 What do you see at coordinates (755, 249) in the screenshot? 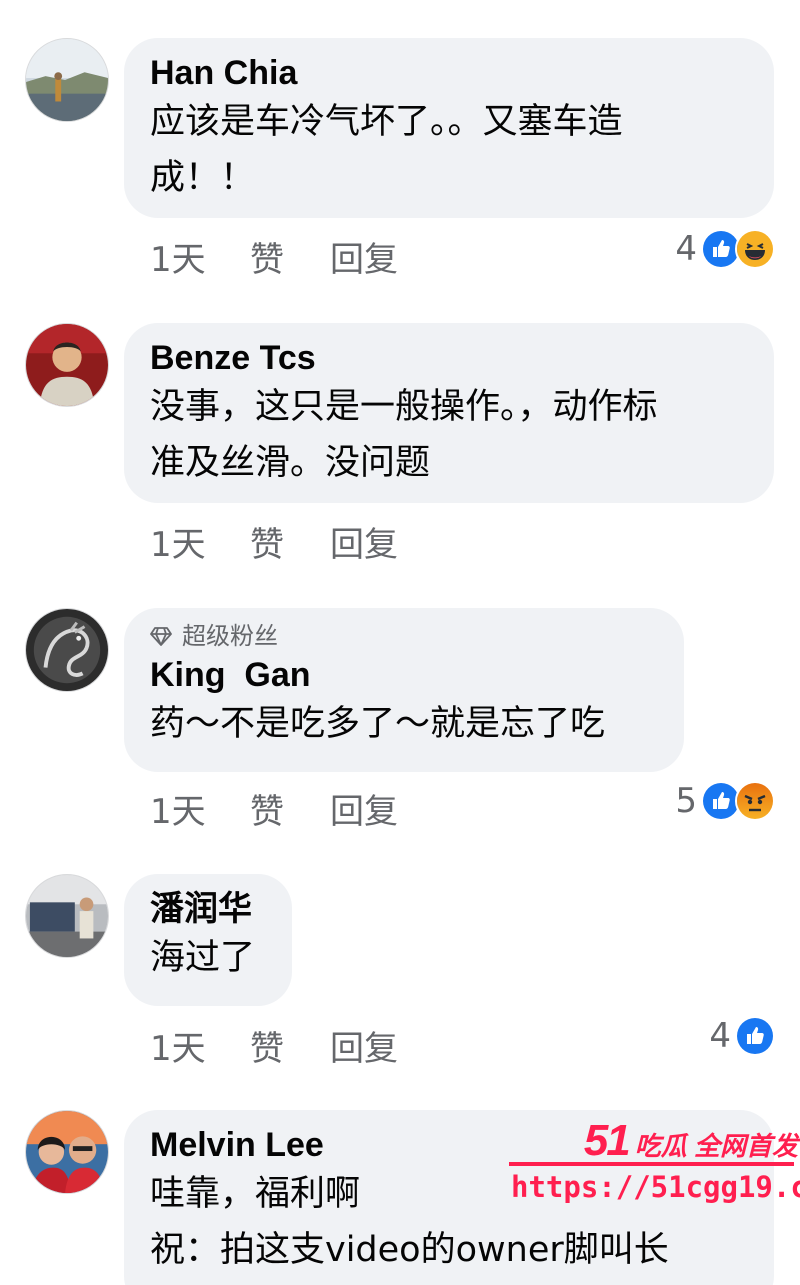
I see `haha-reaction-icon` at bounding box center [755, 249].